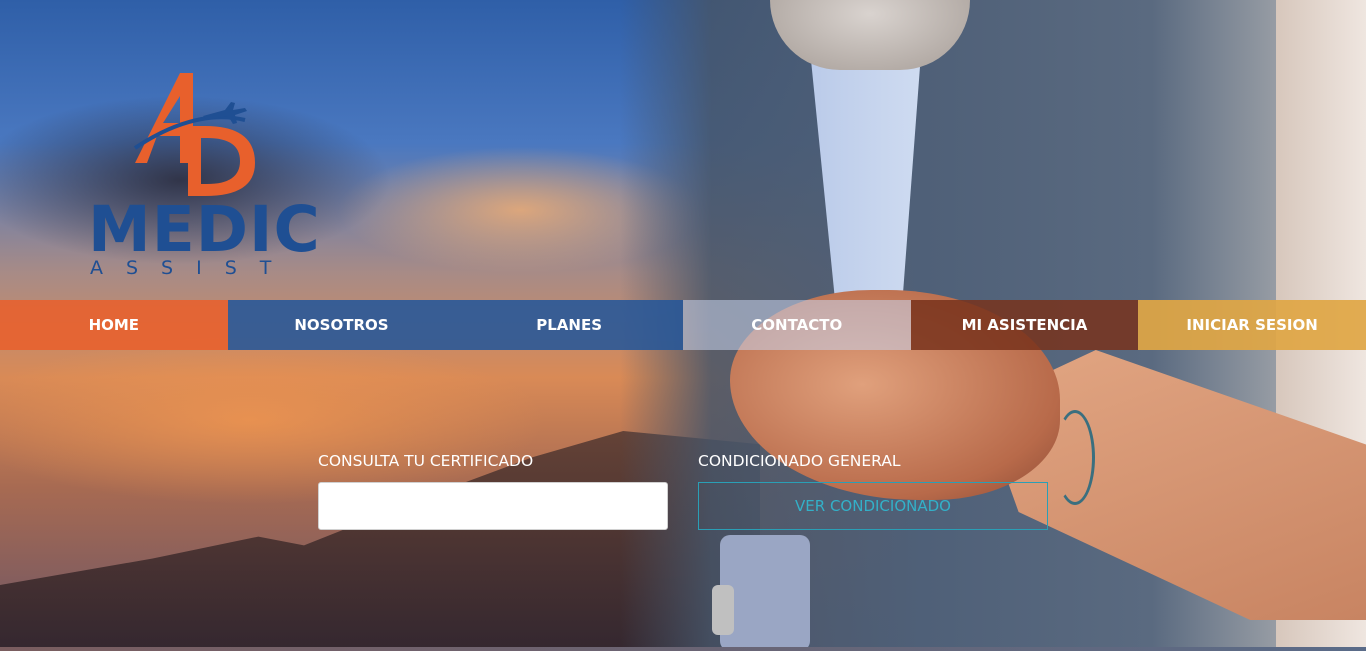 This screenshot has width=1366, height=651. I want to click on conditions-label: CONDICIONADO GENERAL, so click(799, 461).